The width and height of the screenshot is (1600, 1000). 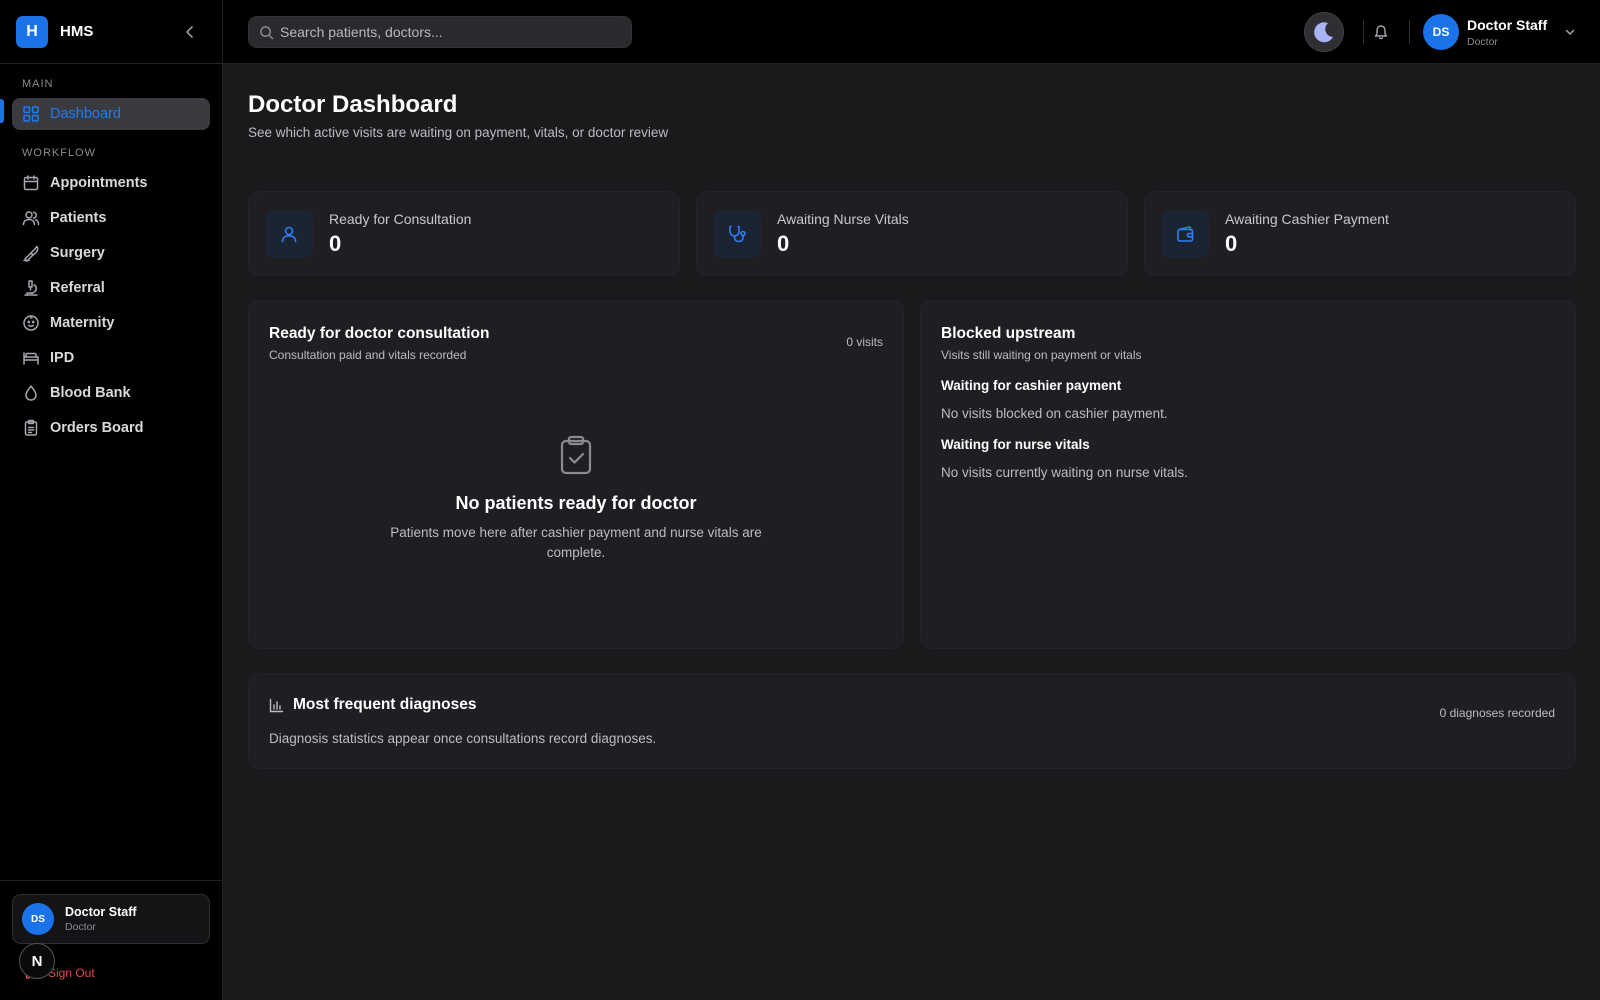 I want to click on sidebar-item-appointments: Appointments, so click(x=111, y=183).